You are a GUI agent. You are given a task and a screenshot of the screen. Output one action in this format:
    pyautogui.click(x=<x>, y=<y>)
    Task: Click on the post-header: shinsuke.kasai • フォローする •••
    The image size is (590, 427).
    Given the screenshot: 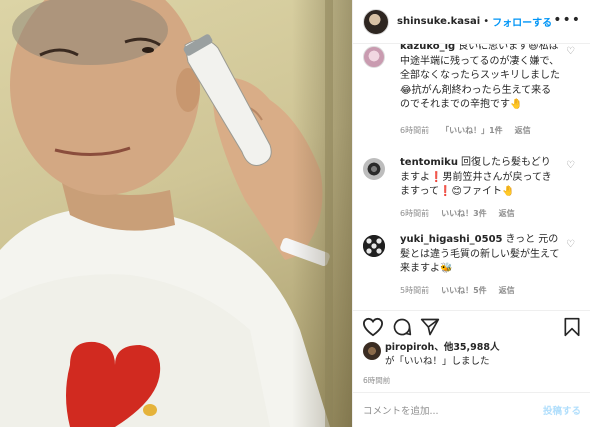 What is the action you would take?
    pyautogui.click(x=471, y=22)
    